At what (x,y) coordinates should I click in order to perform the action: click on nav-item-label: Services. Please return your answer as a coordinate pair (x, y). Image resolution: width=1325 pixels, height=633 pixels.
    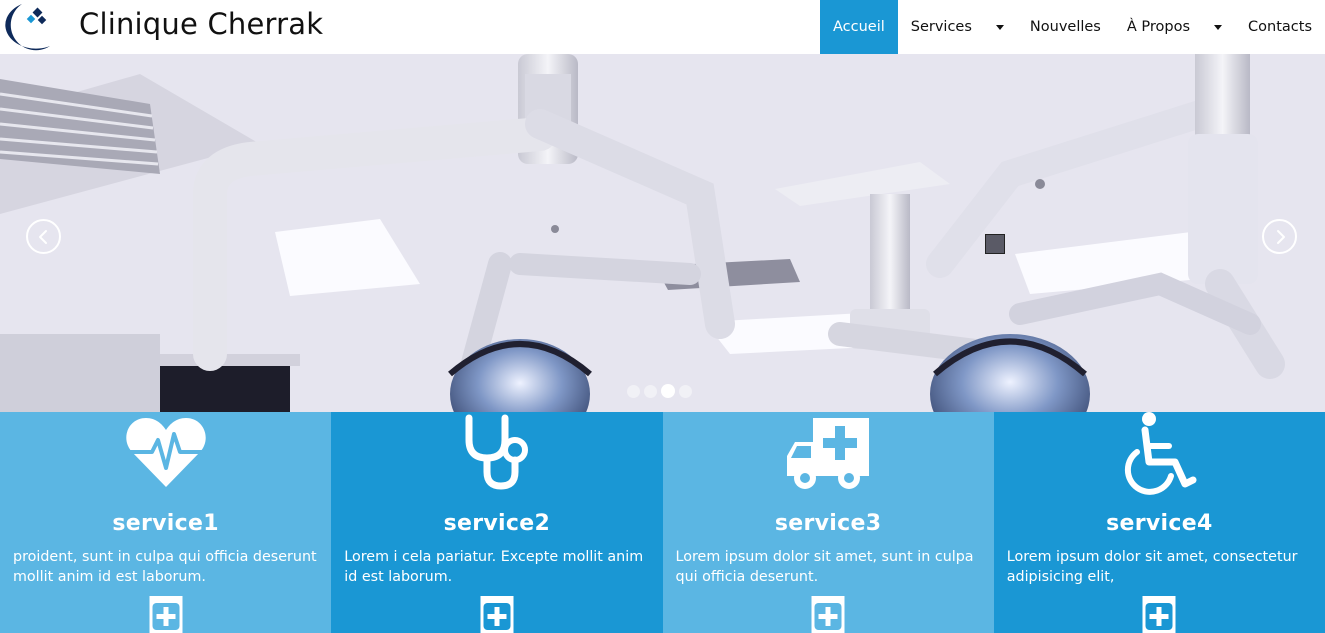
    Looking at the image, I should click on (941, 27).